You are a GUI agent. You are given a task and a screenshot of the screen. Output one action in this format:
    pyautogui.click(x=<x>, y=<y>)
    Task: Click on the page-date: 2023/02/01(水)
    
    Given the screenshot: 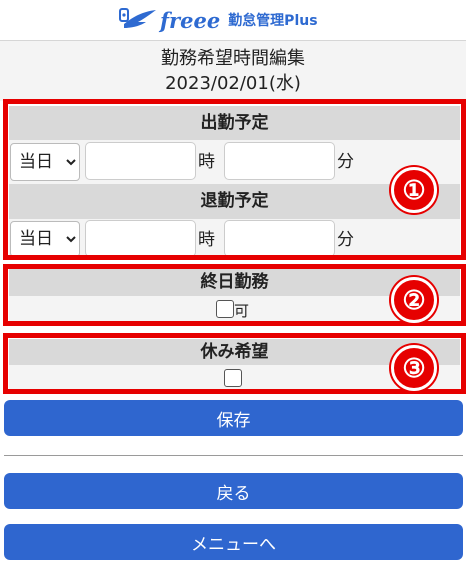 What is the action you would take?
    pyautogui.click(x=233, y=83)
    